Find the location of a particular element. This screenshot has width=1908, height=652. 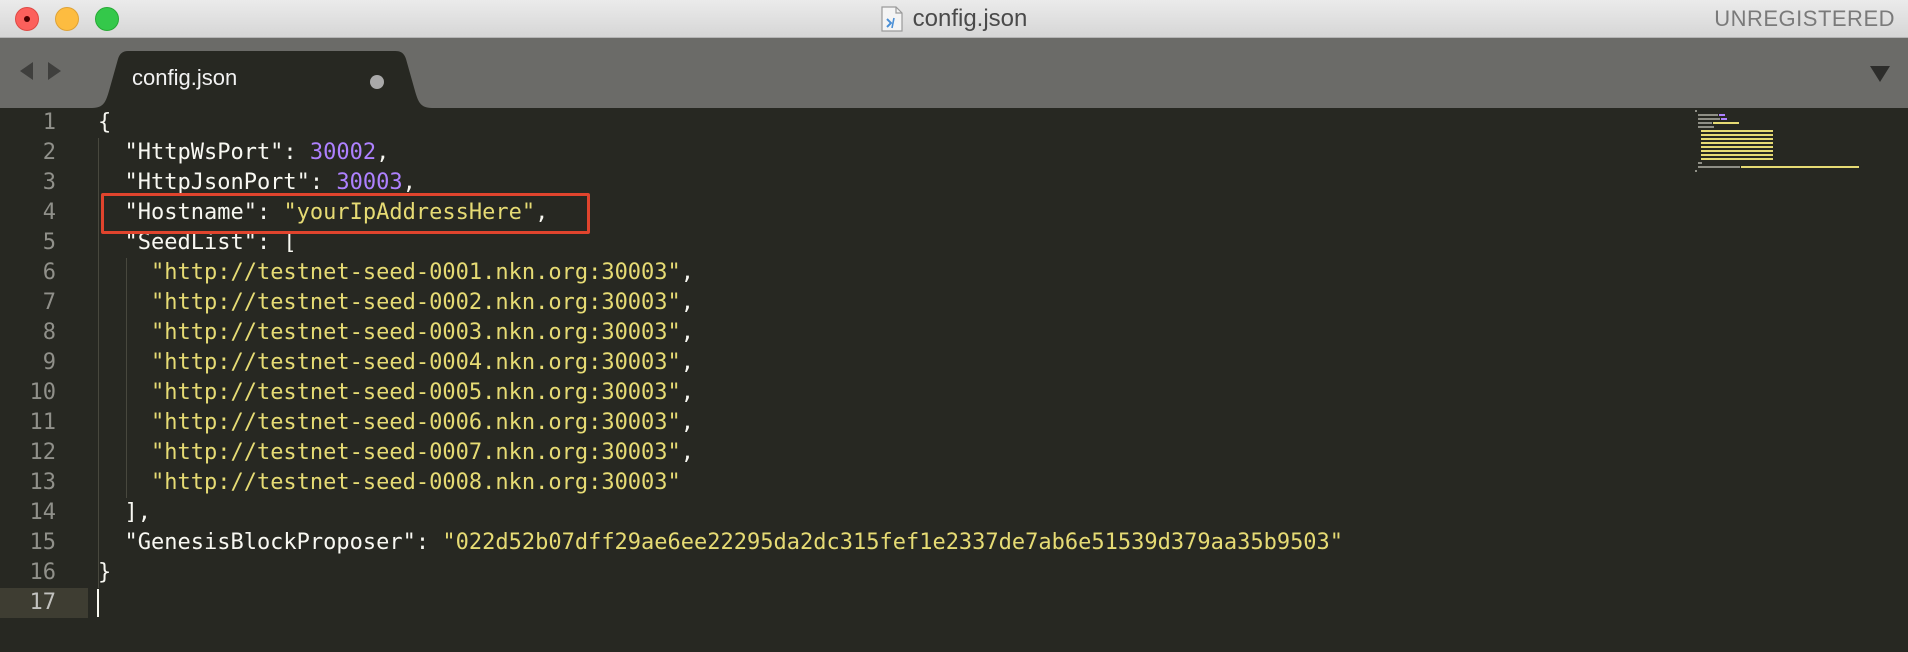

code-line: 14 ], is located at coordinates (954, 513).